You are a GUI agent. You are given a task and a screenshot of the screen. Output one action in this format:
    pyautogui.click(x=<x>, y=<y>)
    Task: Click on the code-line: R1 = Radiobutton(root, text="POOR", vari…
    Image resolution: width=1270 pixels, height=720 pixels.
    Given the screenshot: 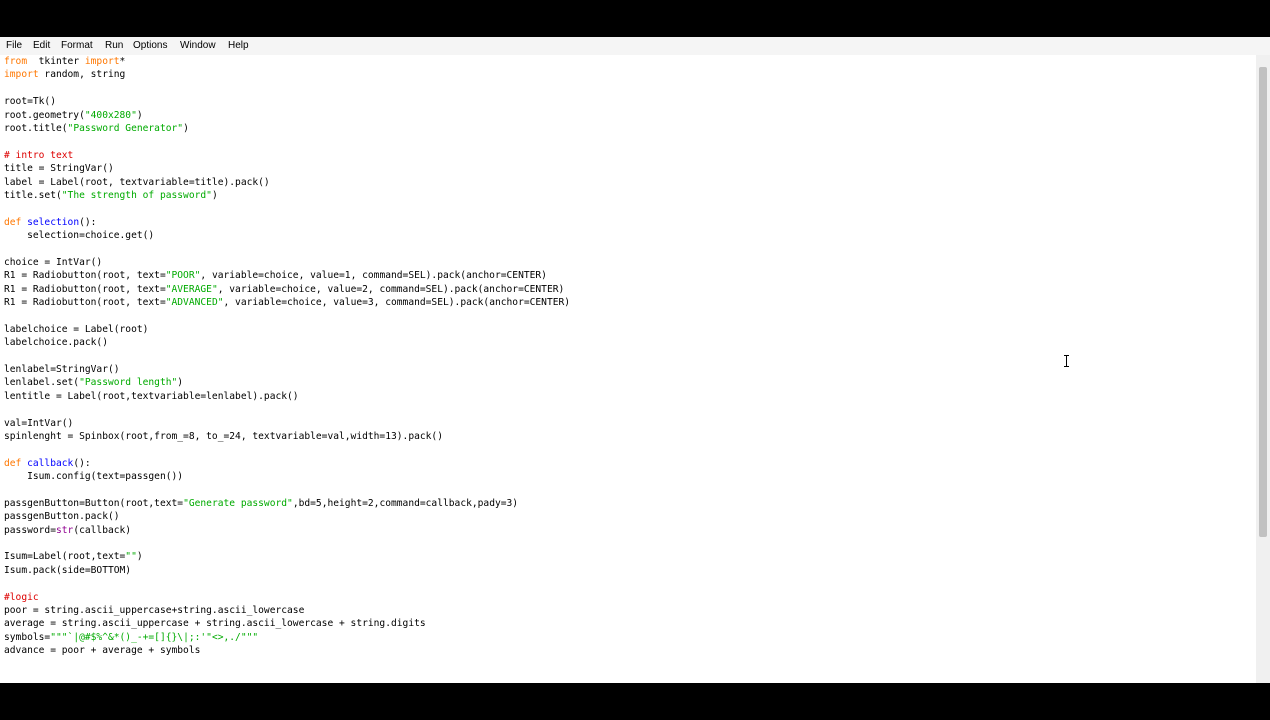 What is the action you would take?
    pyautogui.click(x=275, y=276)
    